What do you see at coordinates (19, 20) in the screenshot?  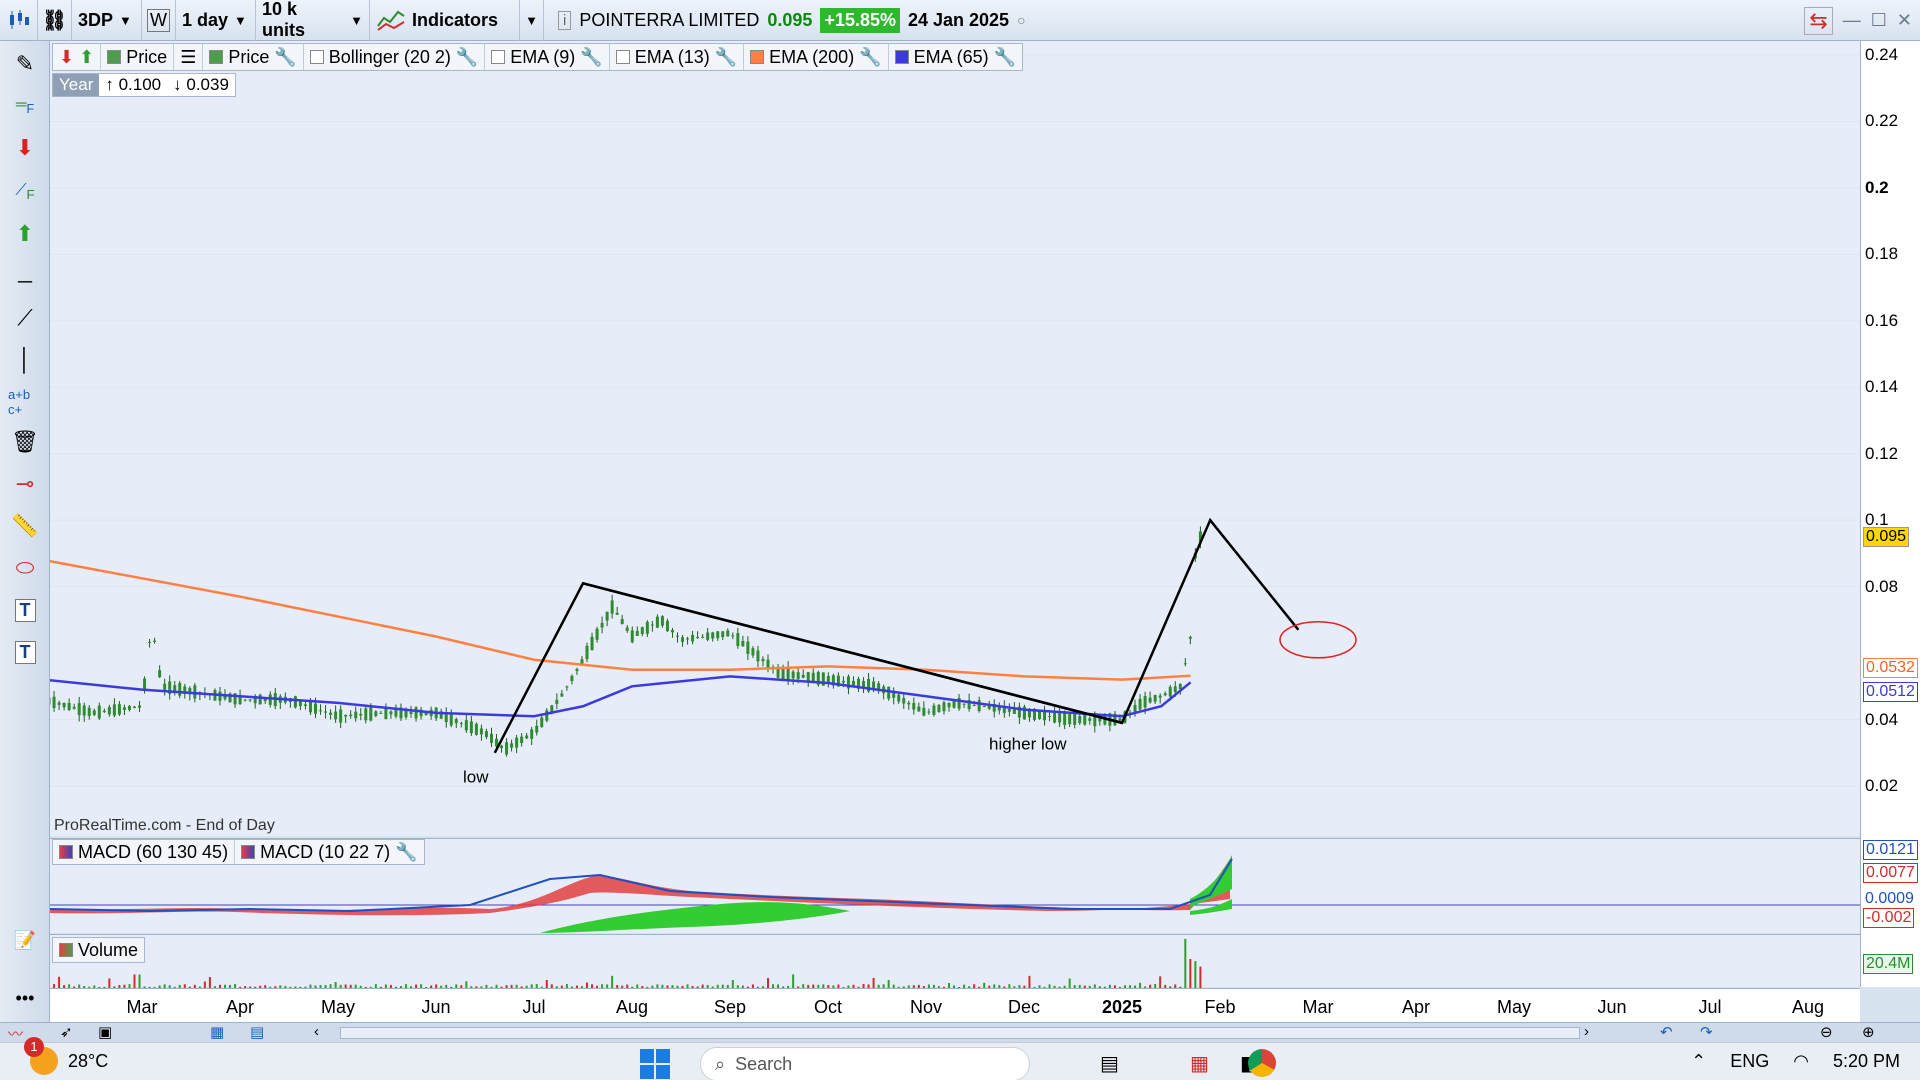 I see `chart-type-button` at bounding box center [19, 20].